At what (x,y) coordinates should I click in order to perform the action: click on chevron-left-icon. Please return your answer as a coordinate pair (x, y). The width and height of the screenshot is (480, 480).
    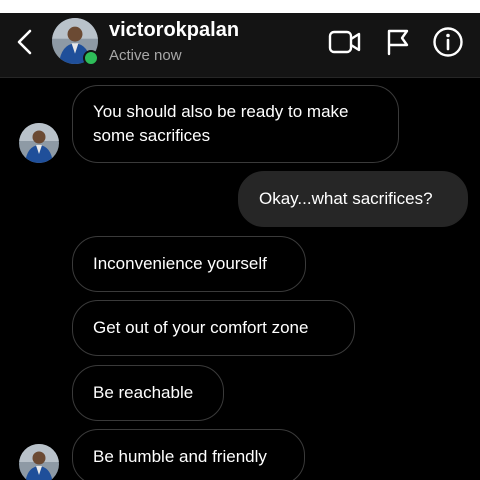
    Looking at the image, I should click on (24, 42).